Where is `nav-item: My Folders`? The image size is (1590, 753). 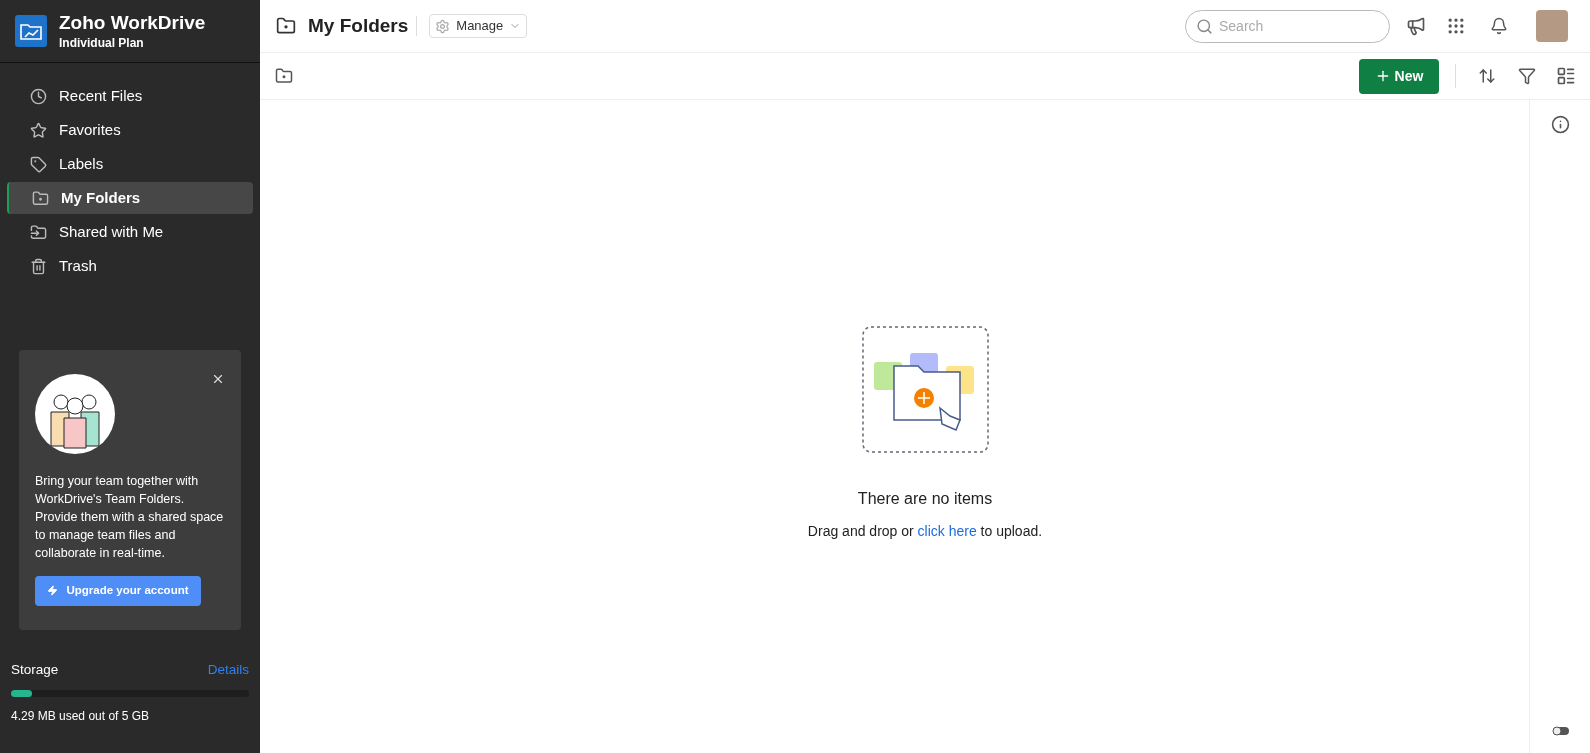
nav-item: My Folders is located at coordinates (130, 198).